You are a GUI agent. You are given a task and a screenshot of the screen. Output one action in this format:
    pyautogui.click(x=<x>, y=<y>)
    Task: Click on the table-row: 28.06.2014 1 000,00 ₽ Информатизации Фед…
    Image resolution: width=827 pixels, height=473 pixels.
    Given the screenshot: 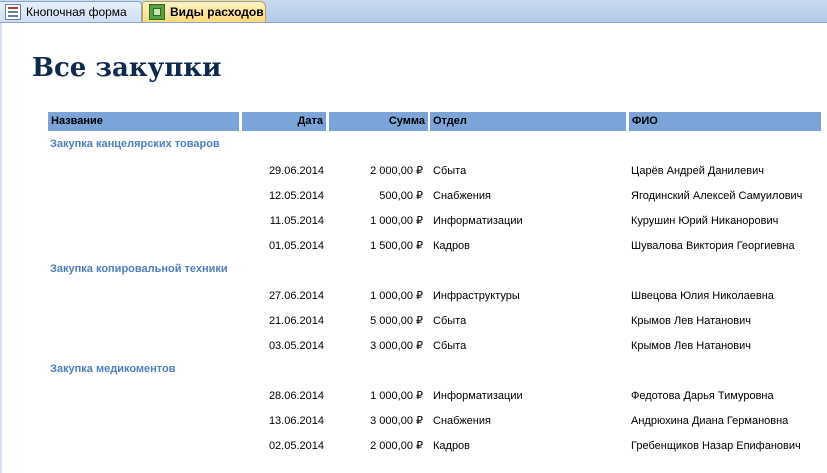 What is the action you would take?
    pyautogui.click(x=414, y=396)
    